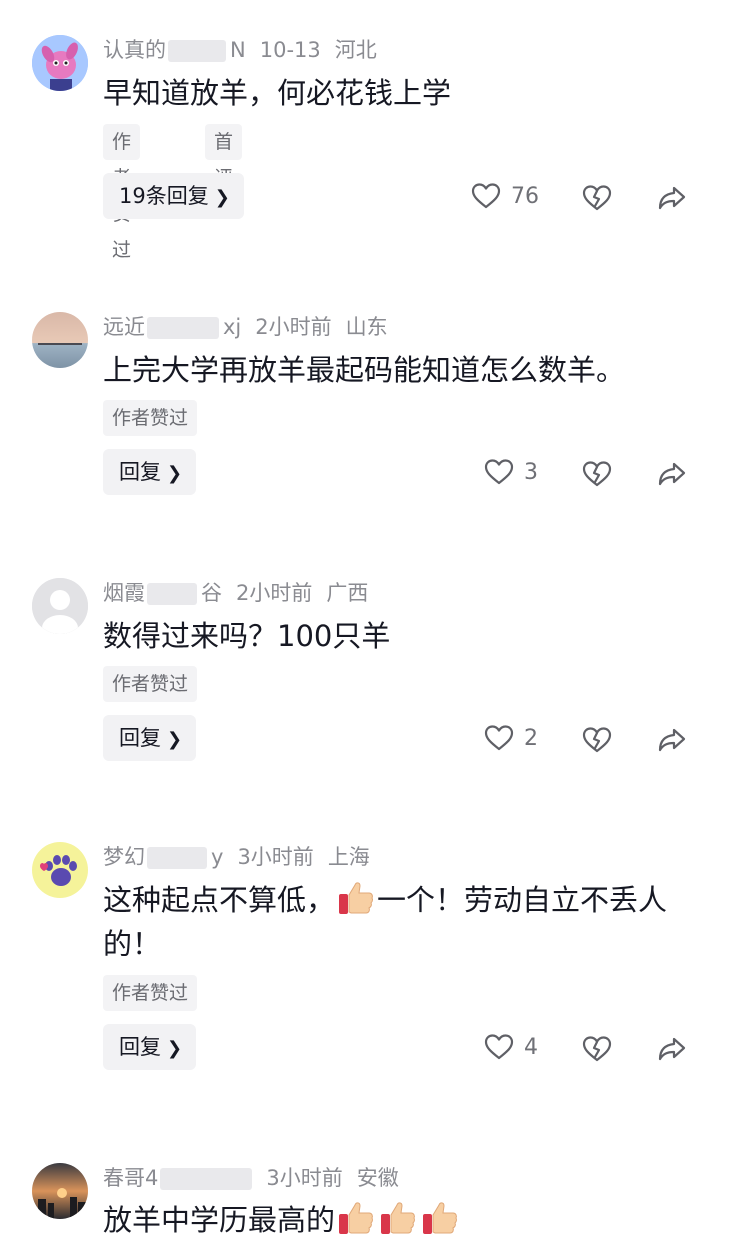 The image size is (749, 1257). What do you see at coordinates (219, 1220) in the screenshot?
I see `comment-text-part: 放羊中学历最高的` at bounding box center [219, 1220].